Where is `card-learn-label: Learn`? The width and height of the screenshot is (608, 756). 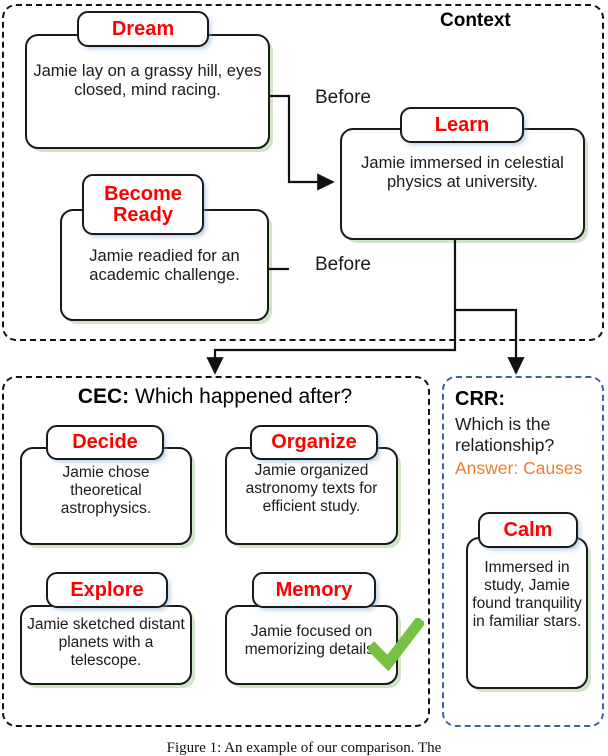 card-learn-label: Learn is located at coordinates (462, 125).